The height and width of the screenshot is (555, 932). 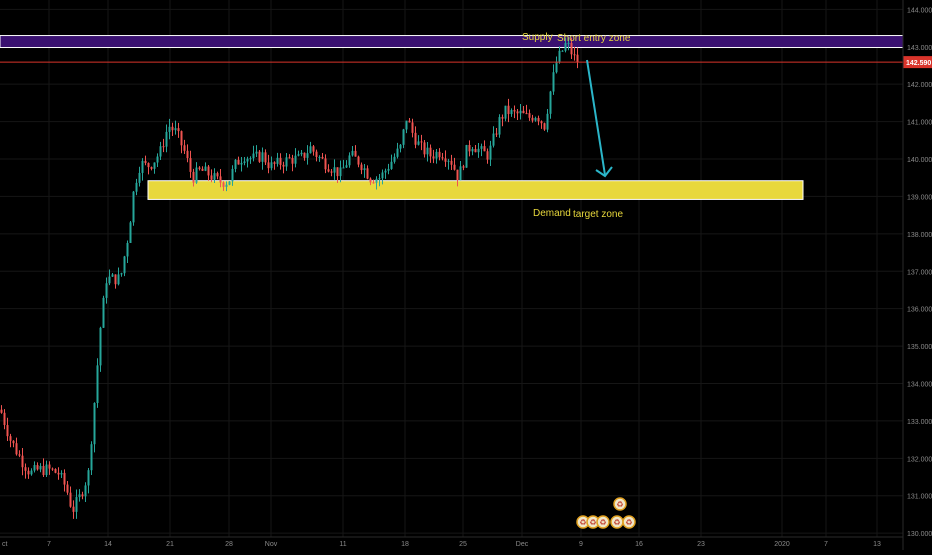 I want to click on price-tick-label: 136.000, so click(x=919, y=310).